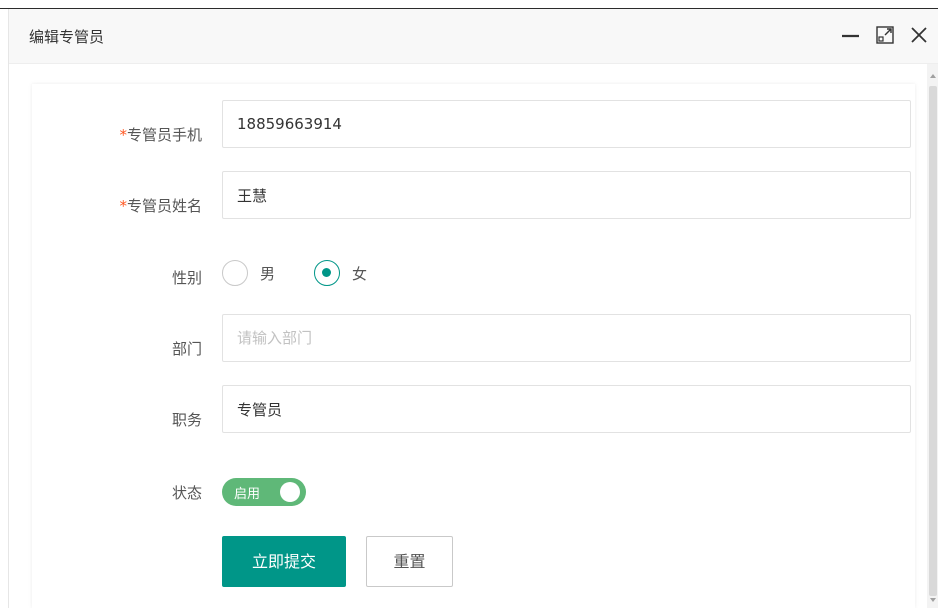 Image resolution: width=938 pixels, height=608 pixels. I want to click on phone-input, so click(566, 124).